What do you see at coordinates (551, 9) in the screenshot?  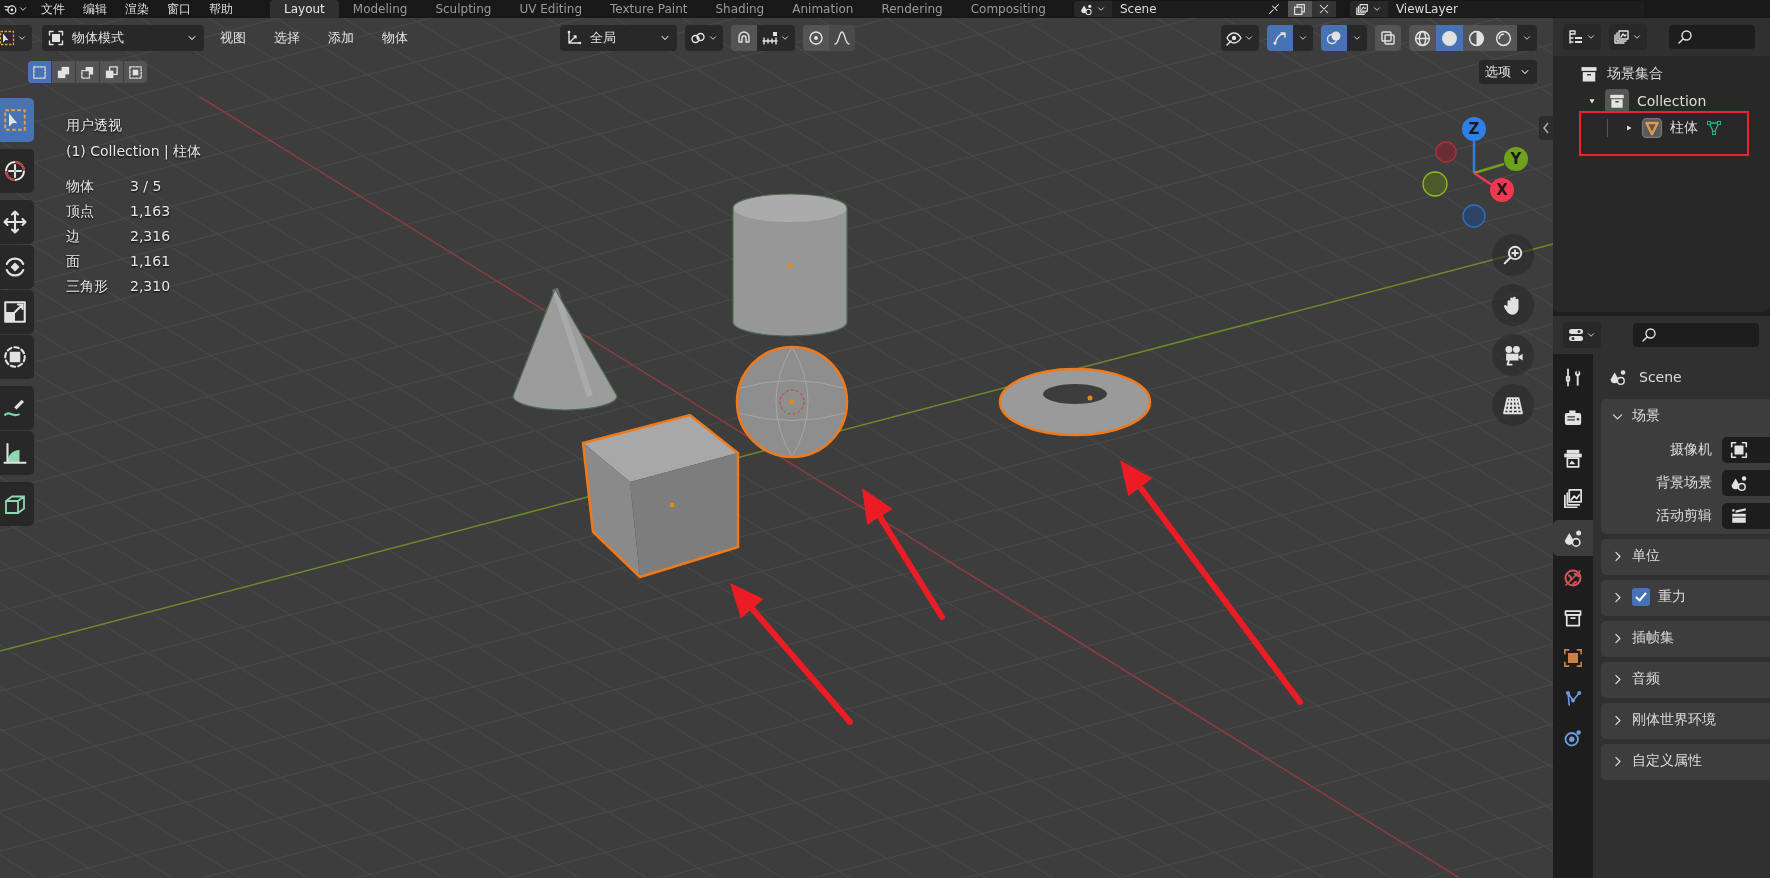 I see `workspace-tab: UV Editing` at bounding box center [551, 9].